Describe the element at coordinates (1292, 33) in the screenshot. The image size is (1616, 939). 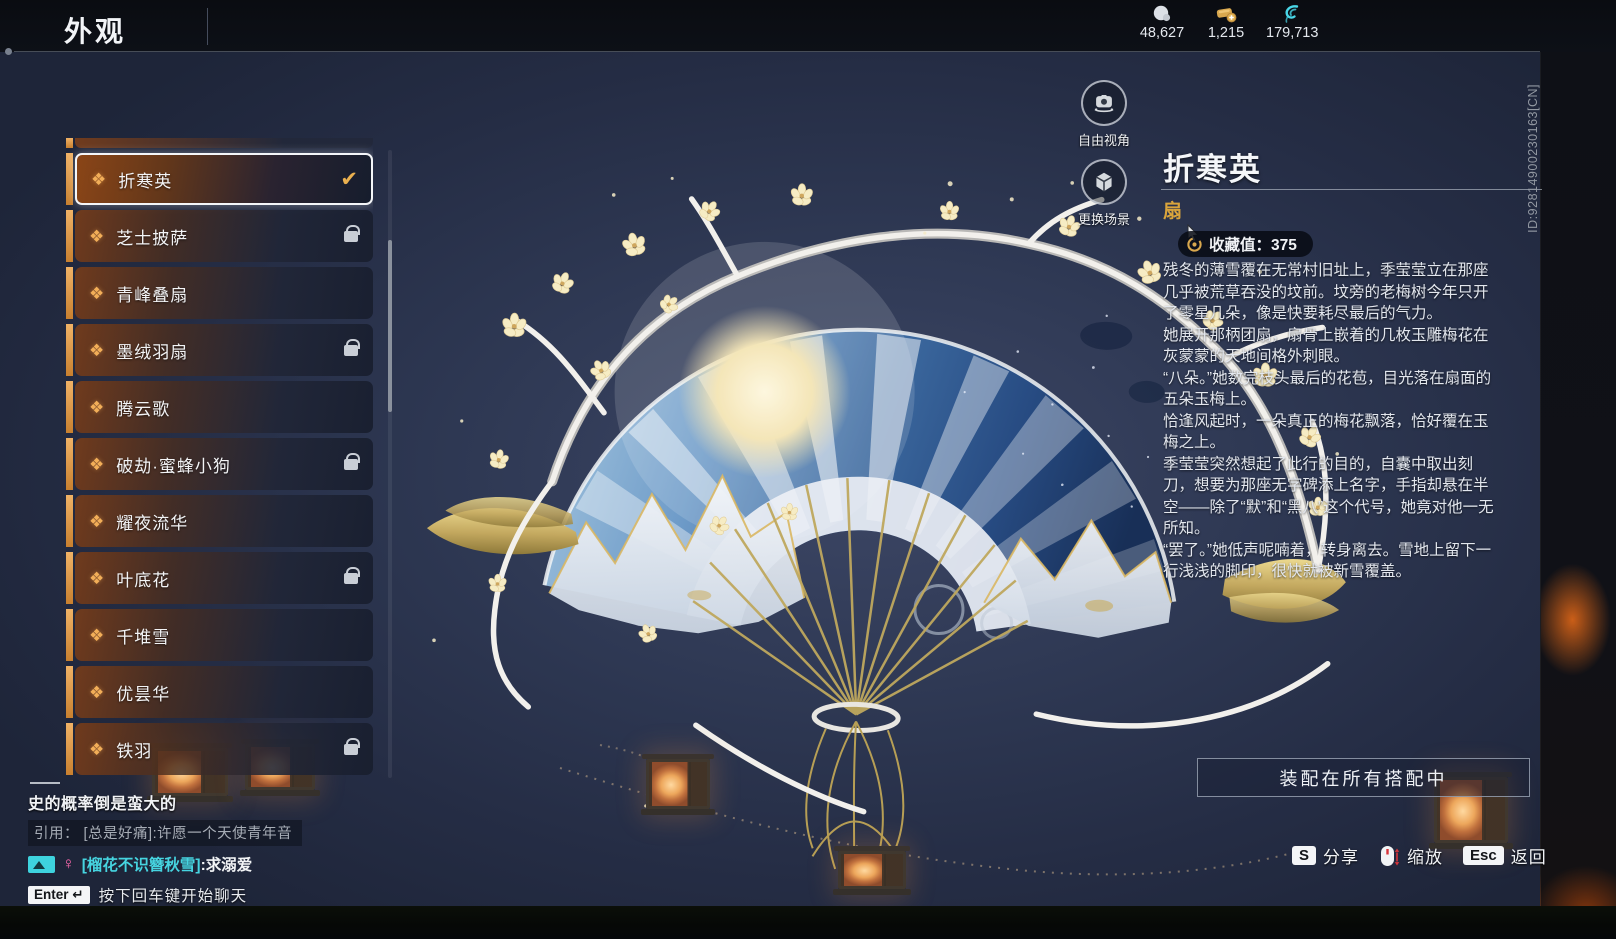
I see `currency-value: 179,713` at that location.